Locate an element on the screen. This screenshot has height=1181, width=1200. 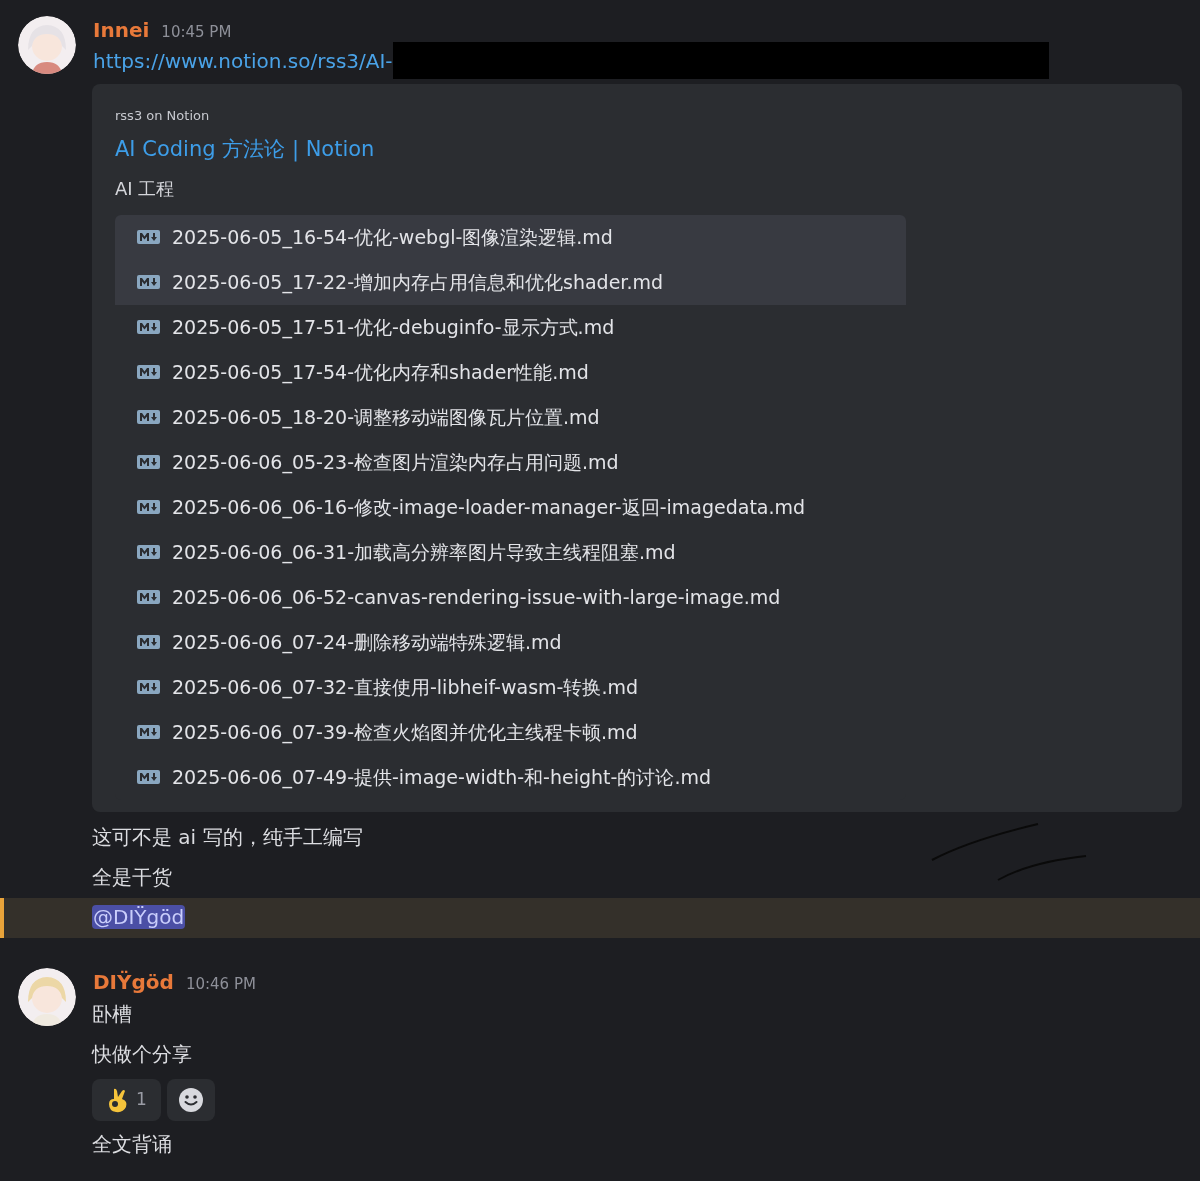
timestamp: 10:46 PM is located at coordinates (220, 984).